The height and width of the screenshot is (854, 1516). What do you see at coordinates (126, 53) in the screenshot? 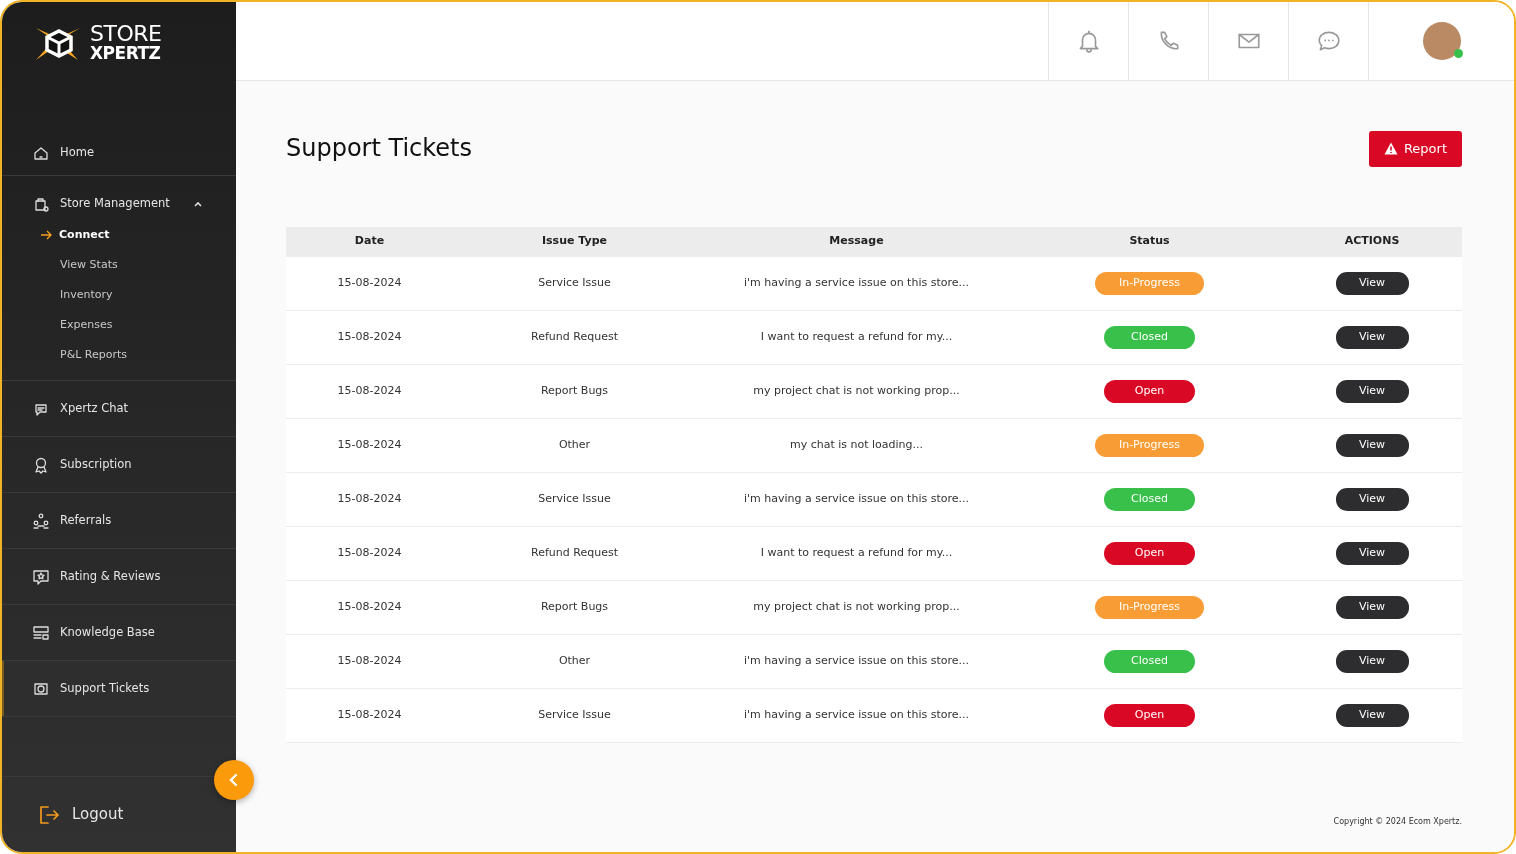
I see `logo-text: XPERTZ` at bounding box center [126, 53].